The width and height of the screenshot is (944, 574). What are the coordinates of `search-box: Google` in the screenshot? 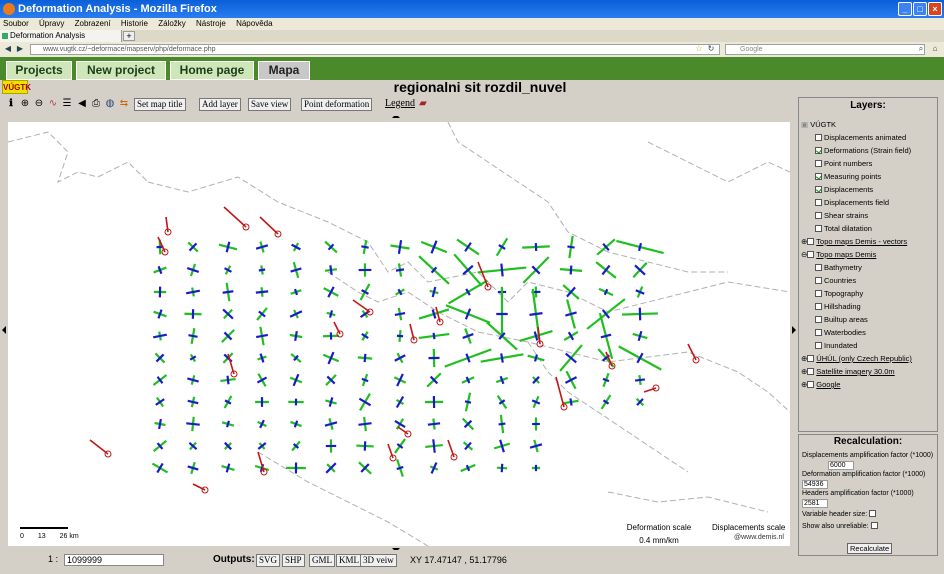 It's located at (825, 49).